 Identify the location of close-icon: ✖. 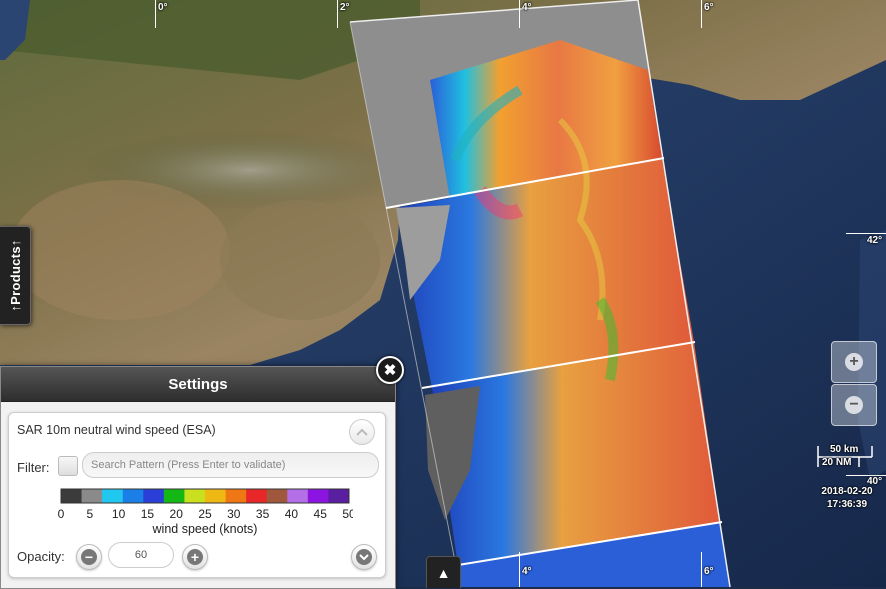
(390, 370).